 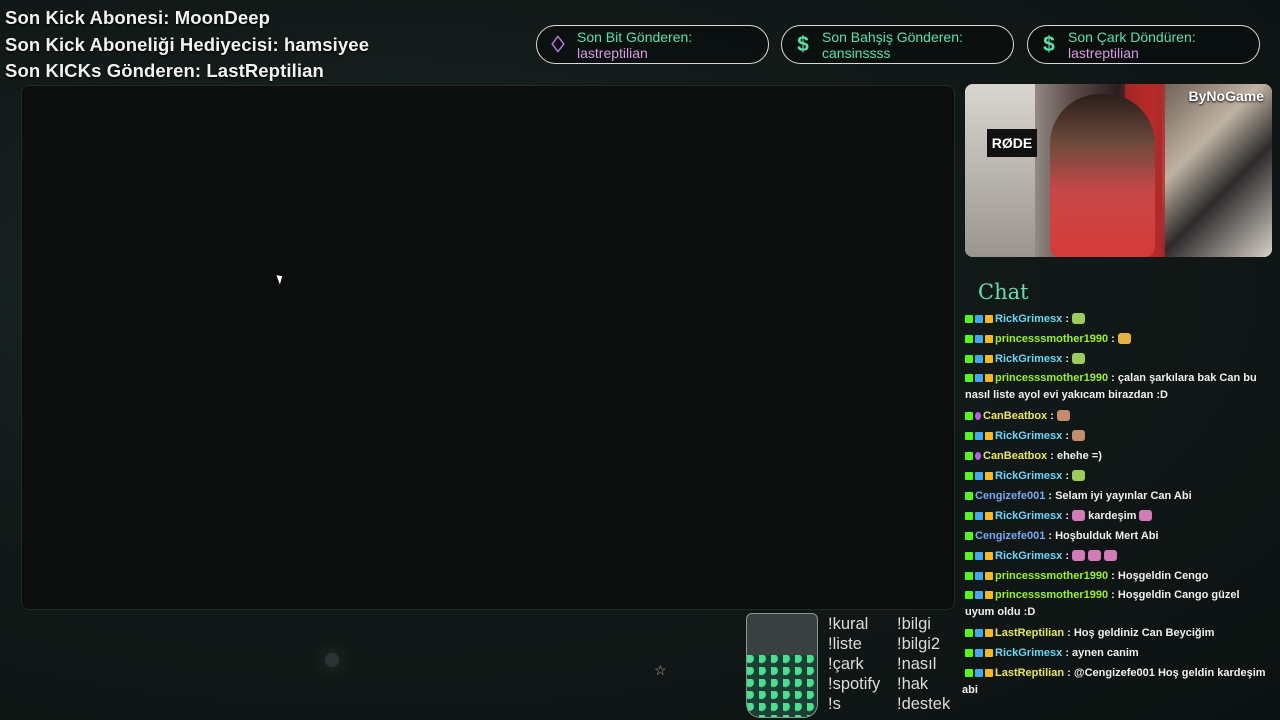 What do you see at coordinates (913, 684) in the screenshot?
I see `command-item: !hak` at bounding box center [913, 684].